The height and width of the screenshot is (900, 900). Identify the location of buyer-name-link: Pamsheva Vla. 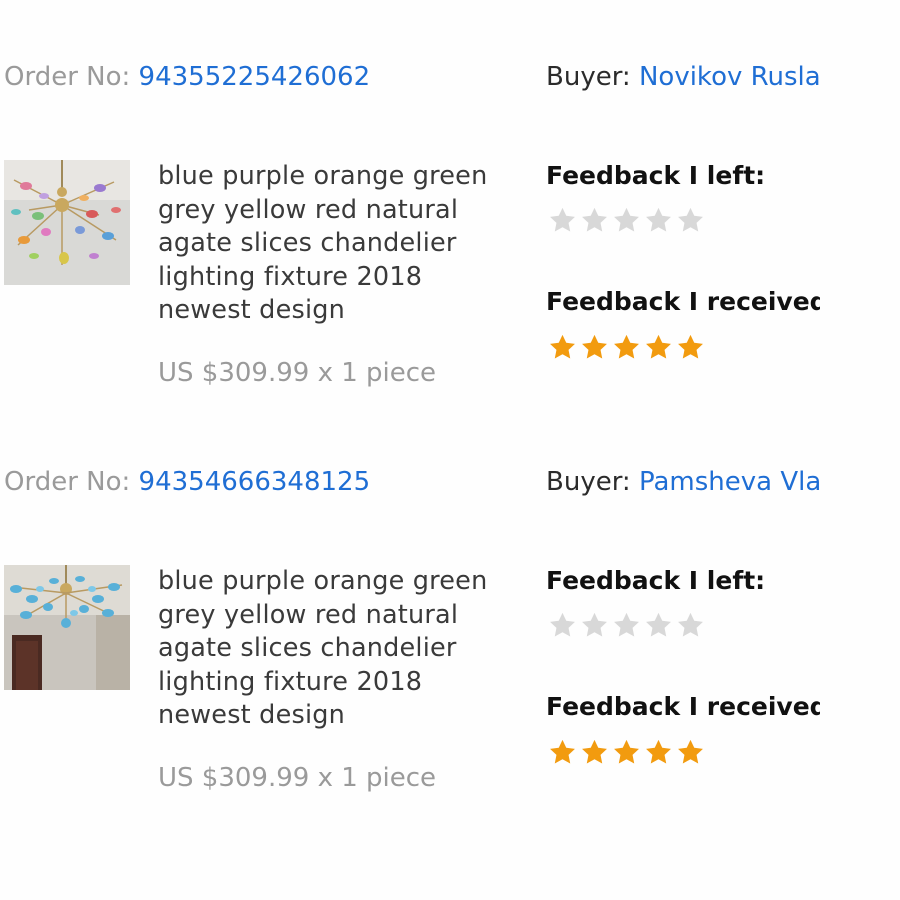
(729, 482).